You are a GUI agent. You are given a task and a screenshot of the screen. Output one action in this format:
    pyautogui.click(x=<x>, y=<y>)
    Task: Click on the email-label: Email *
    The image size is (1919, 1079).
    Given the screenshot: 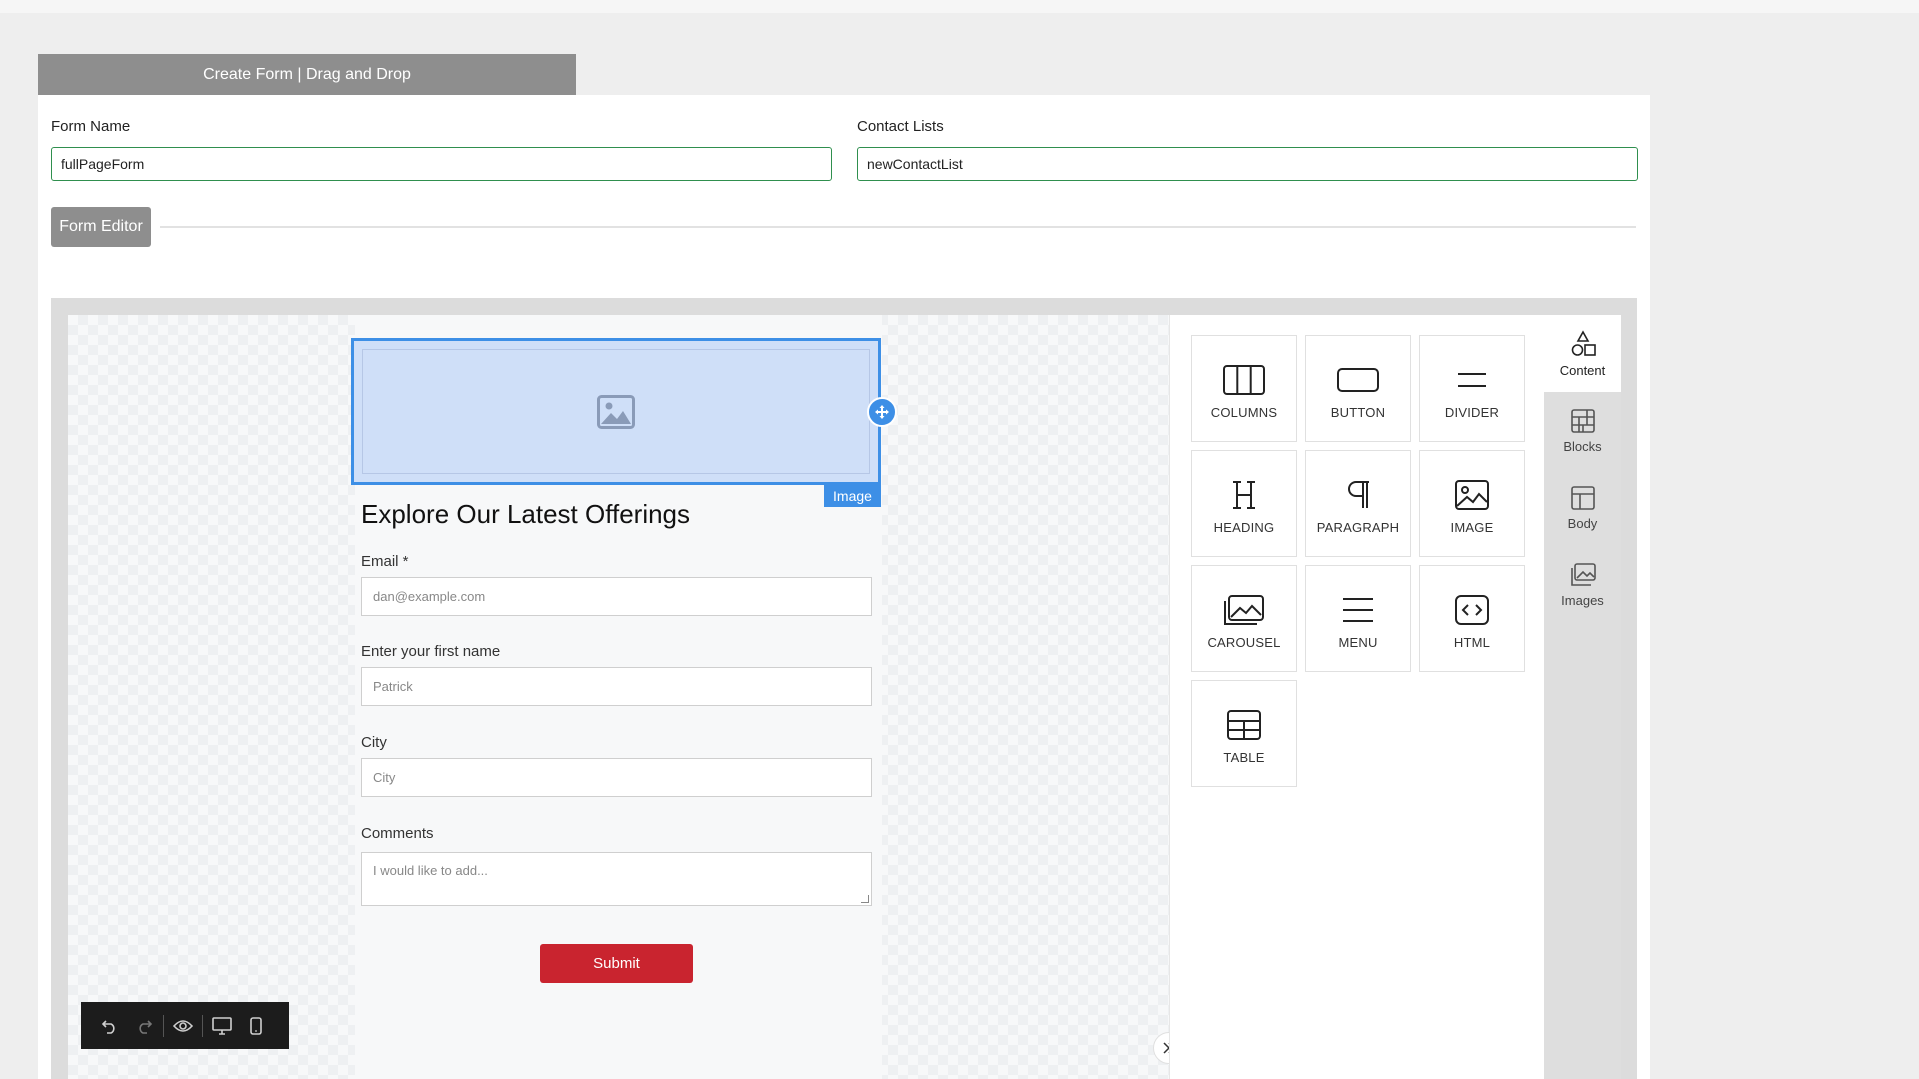 What is the action you would take?
    pyautogui.click(x=385, y=561)
    